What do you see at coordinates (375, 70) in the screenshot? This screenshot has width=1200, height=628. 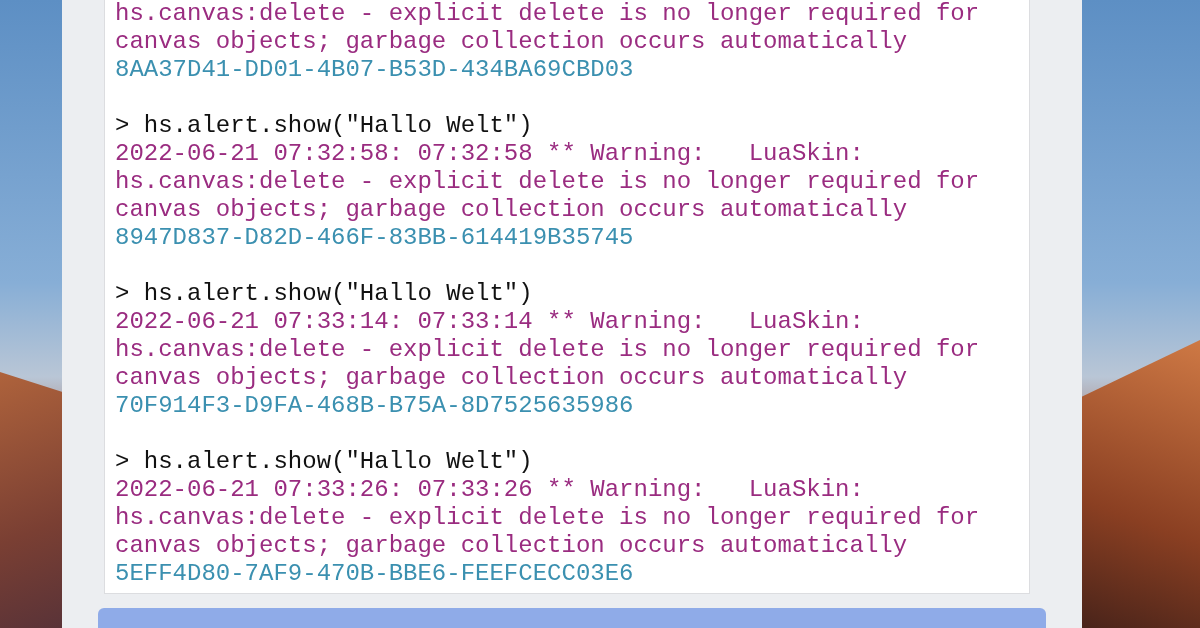 I see `id-line: 8AA37D41-DD01-4B07-B53D-434BA69CBD03` at bounding box center [375, 70].